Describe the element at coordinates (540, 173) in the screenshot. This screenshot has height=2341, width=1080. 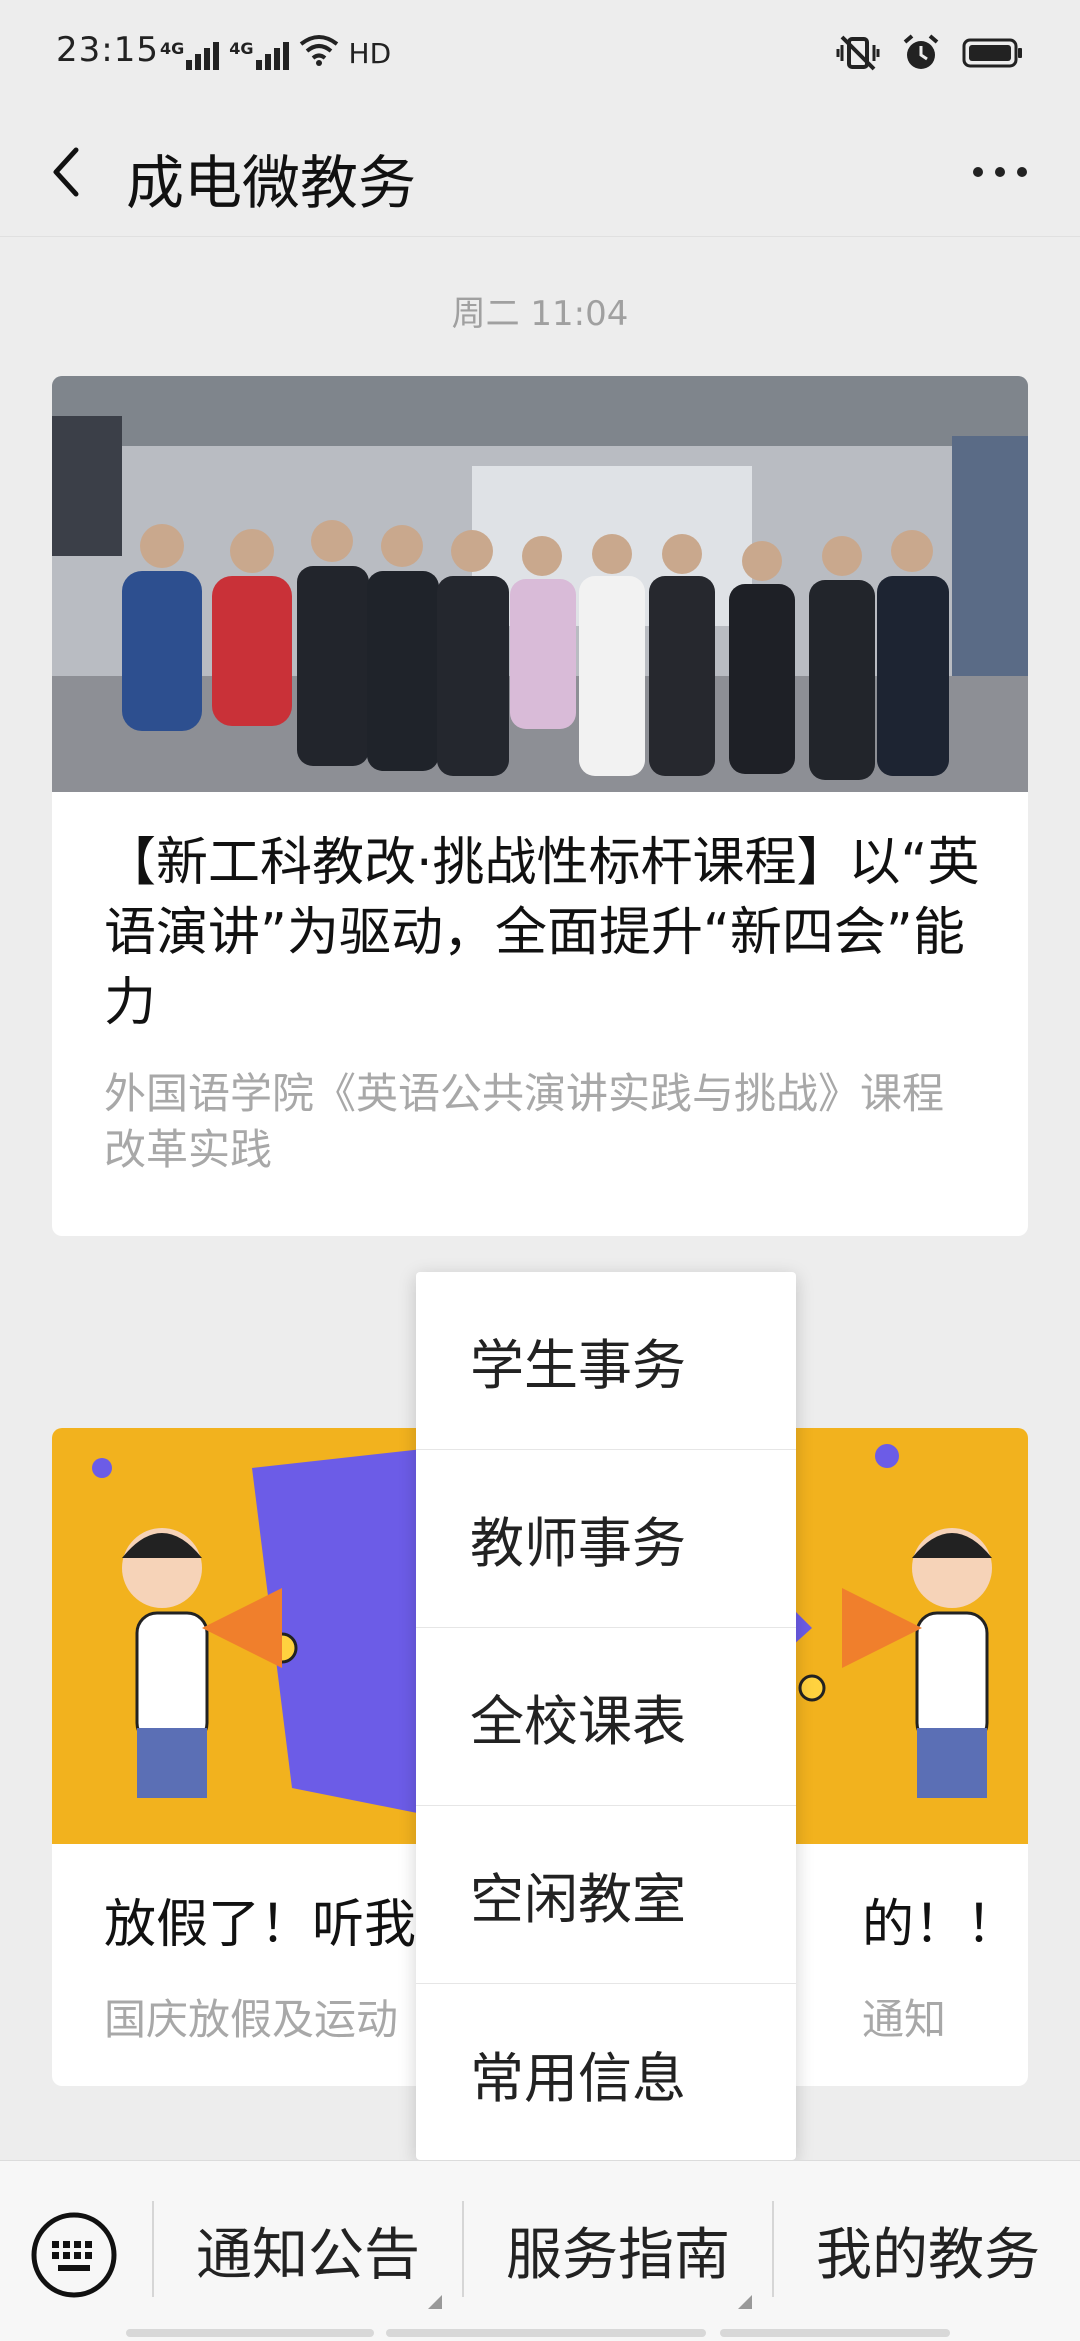
I see `nav-bar: 成电微教务` at that location.